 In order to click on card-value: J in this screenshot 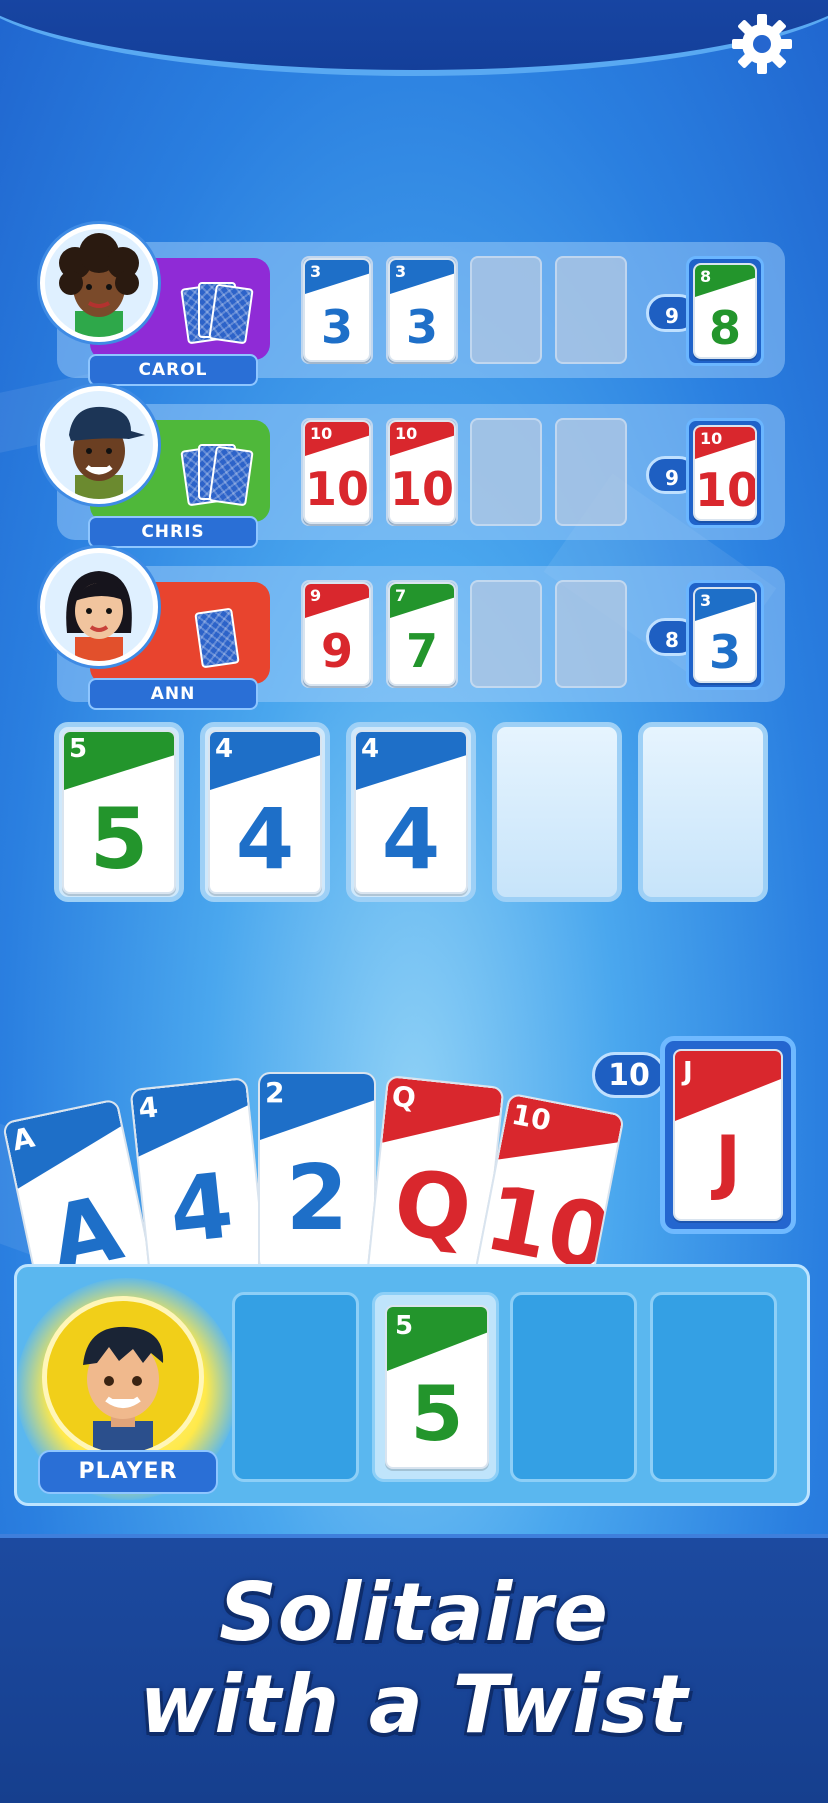, I will do `click(728, 1162)`.